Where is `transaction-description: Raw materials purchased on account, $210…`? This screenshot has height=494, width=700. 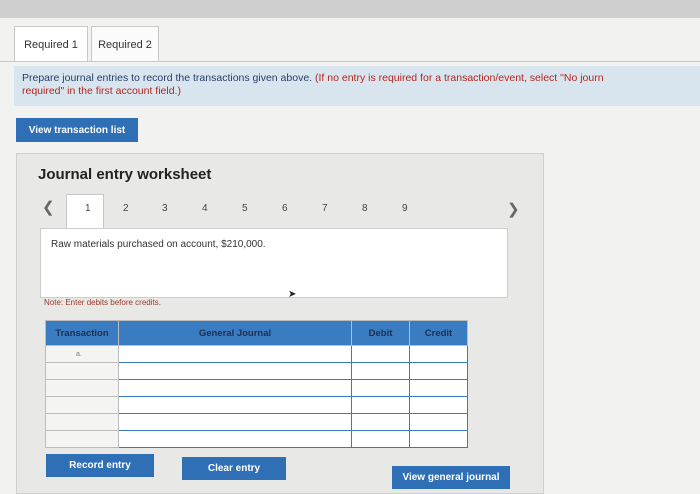 transaction-description: Raw materials purchased on account, $210… is located at coordinates (274, 263).